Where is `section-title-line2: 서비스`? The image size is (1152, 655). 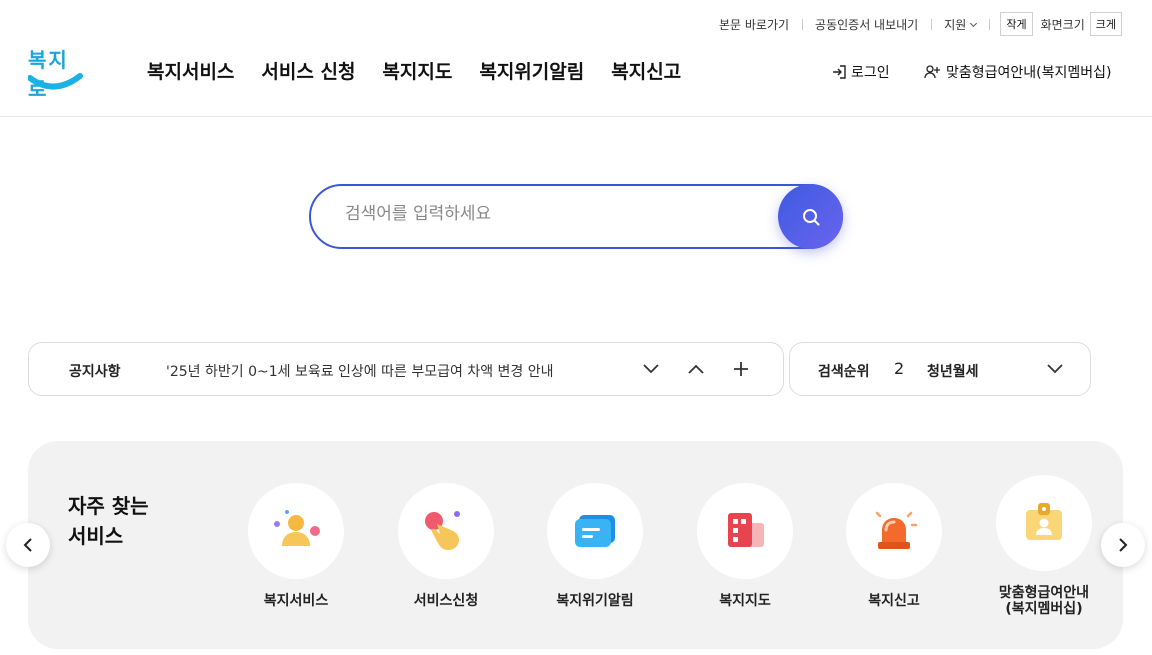
section-title-line2: 서비스 is located at coordinates (96, 536).